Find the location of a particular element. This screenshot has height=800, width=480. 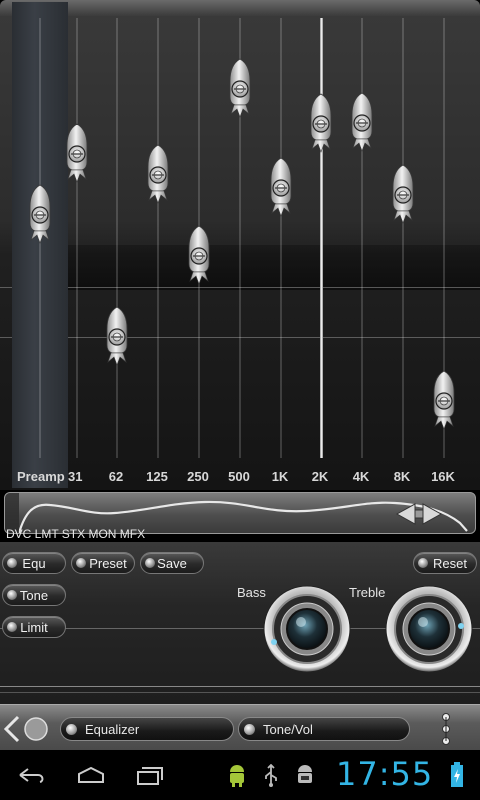

overflow-menu-graphic is located at coordinates (446, 729).